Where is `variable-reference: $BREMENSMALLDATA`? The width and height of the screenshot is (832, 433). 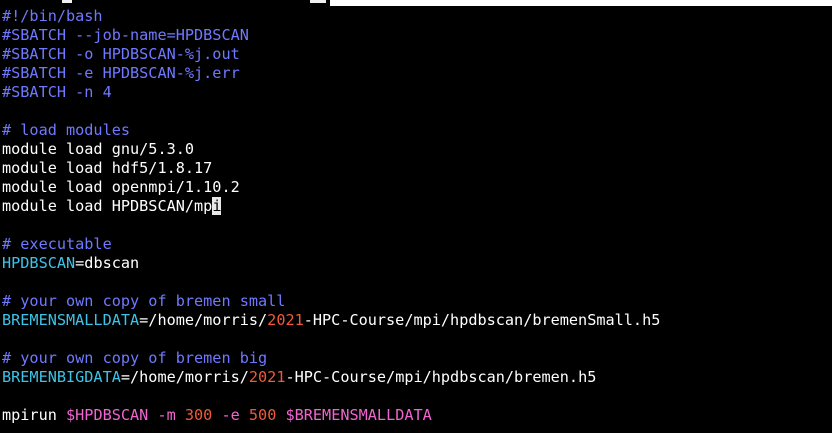
variable-reference: $BREMENSMALLDATA is located at coordinates (354, 415).